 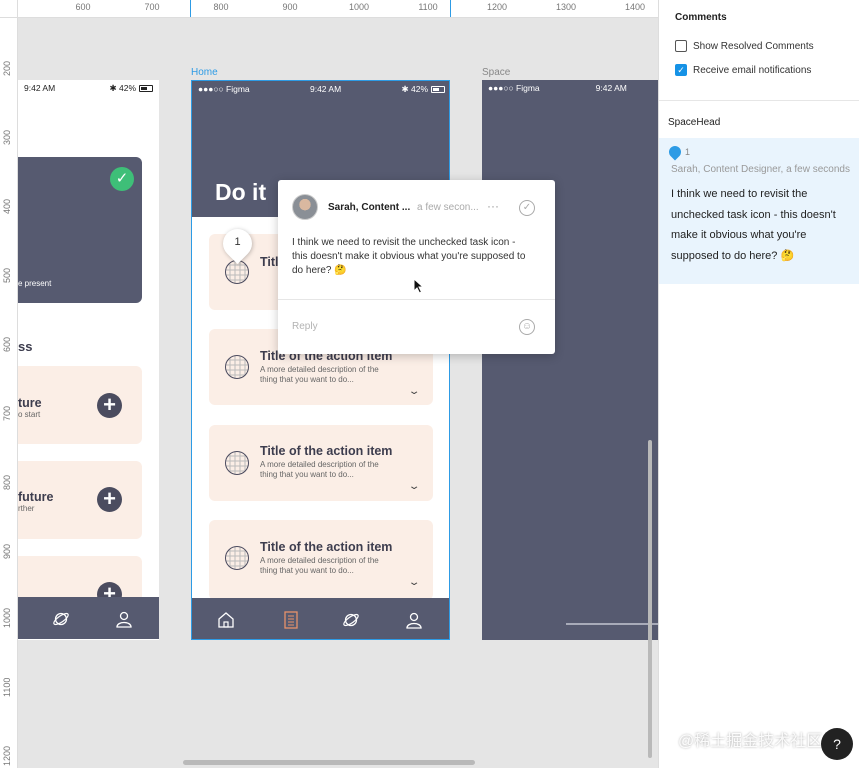 What do you see at coordinates (25, 346) in the screenshot?
I see `section-heading: ss` at bounding box center [25, 346].